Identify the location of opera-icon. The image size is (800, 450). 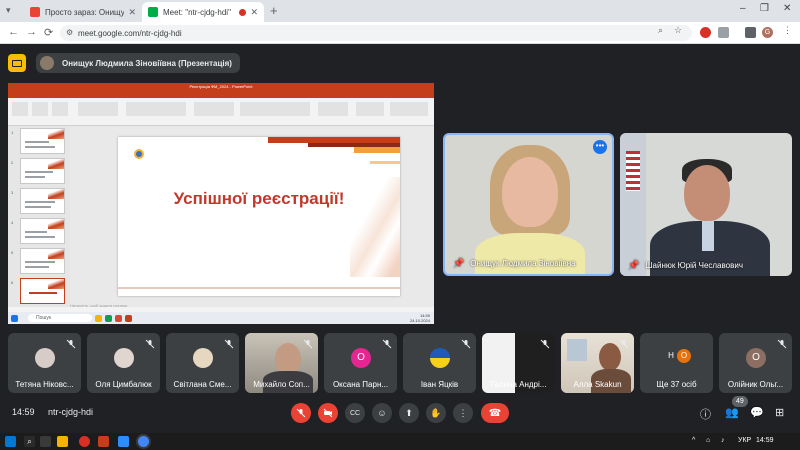
(84, 441).